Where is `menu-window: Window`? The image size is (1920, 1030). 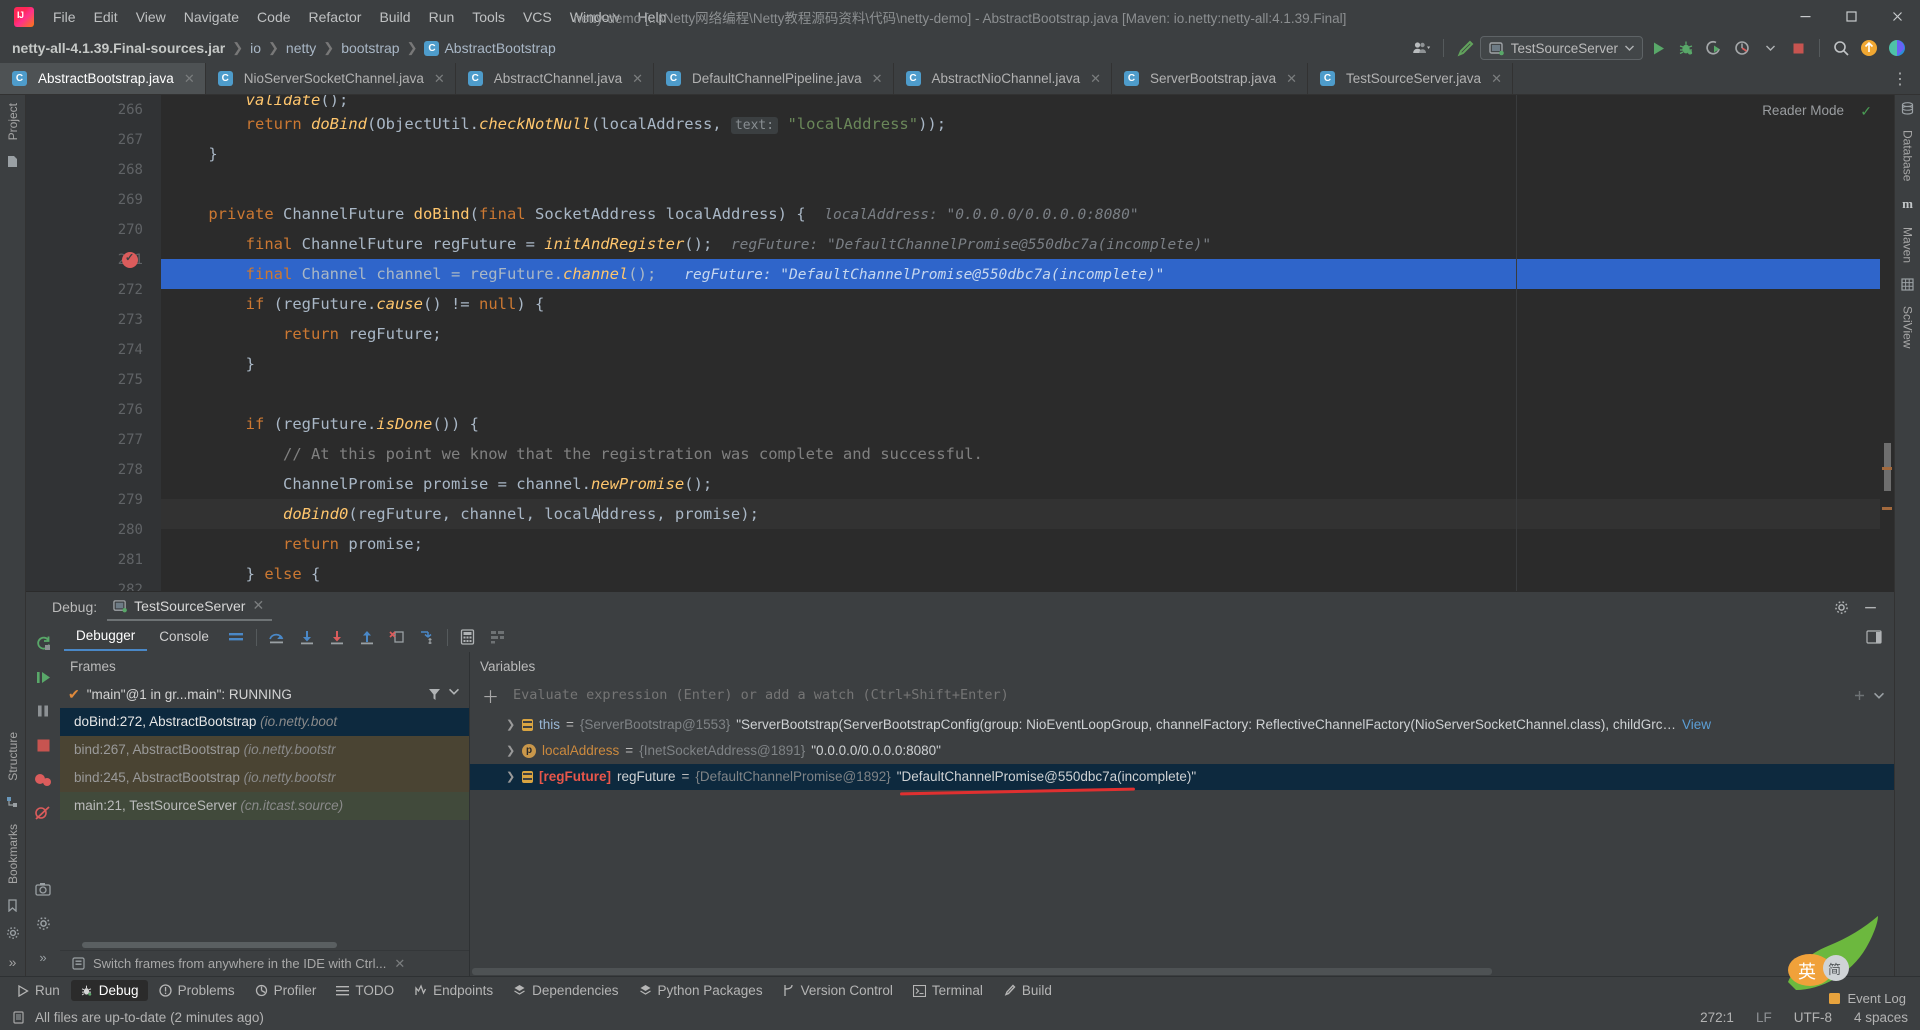
menu-window: Window is located at coordinates (595, 17).